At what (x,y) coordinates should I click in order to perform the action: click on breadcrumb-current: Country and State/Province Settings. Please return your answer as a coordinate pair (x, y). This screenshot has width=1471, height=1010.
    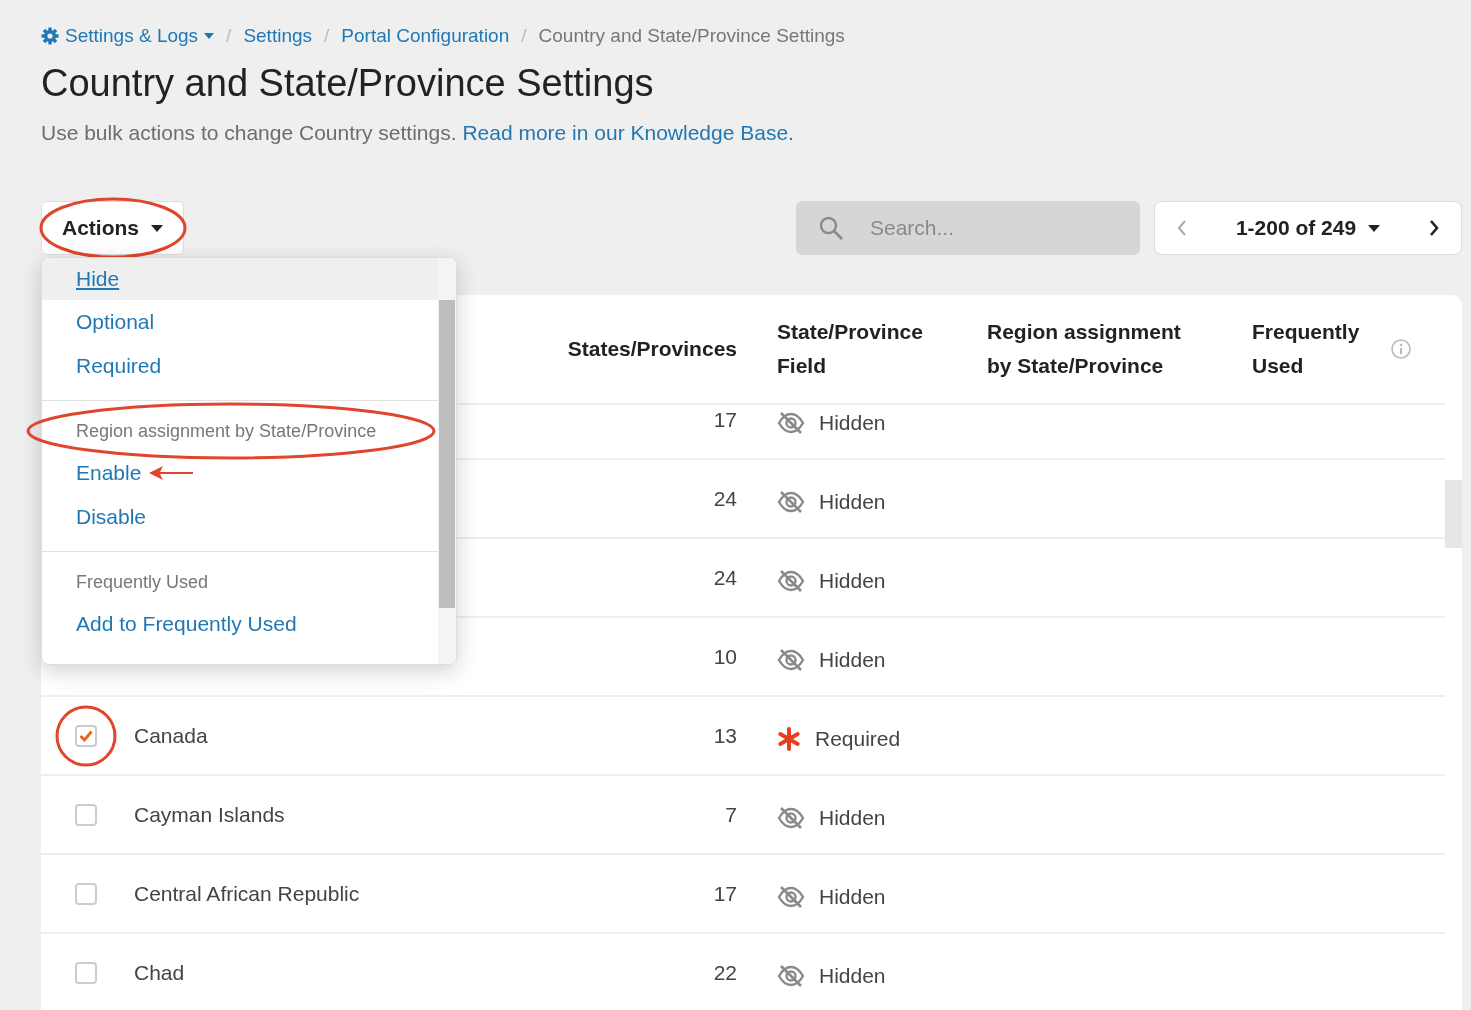
    Looking at the image, I should click on (691, 36).